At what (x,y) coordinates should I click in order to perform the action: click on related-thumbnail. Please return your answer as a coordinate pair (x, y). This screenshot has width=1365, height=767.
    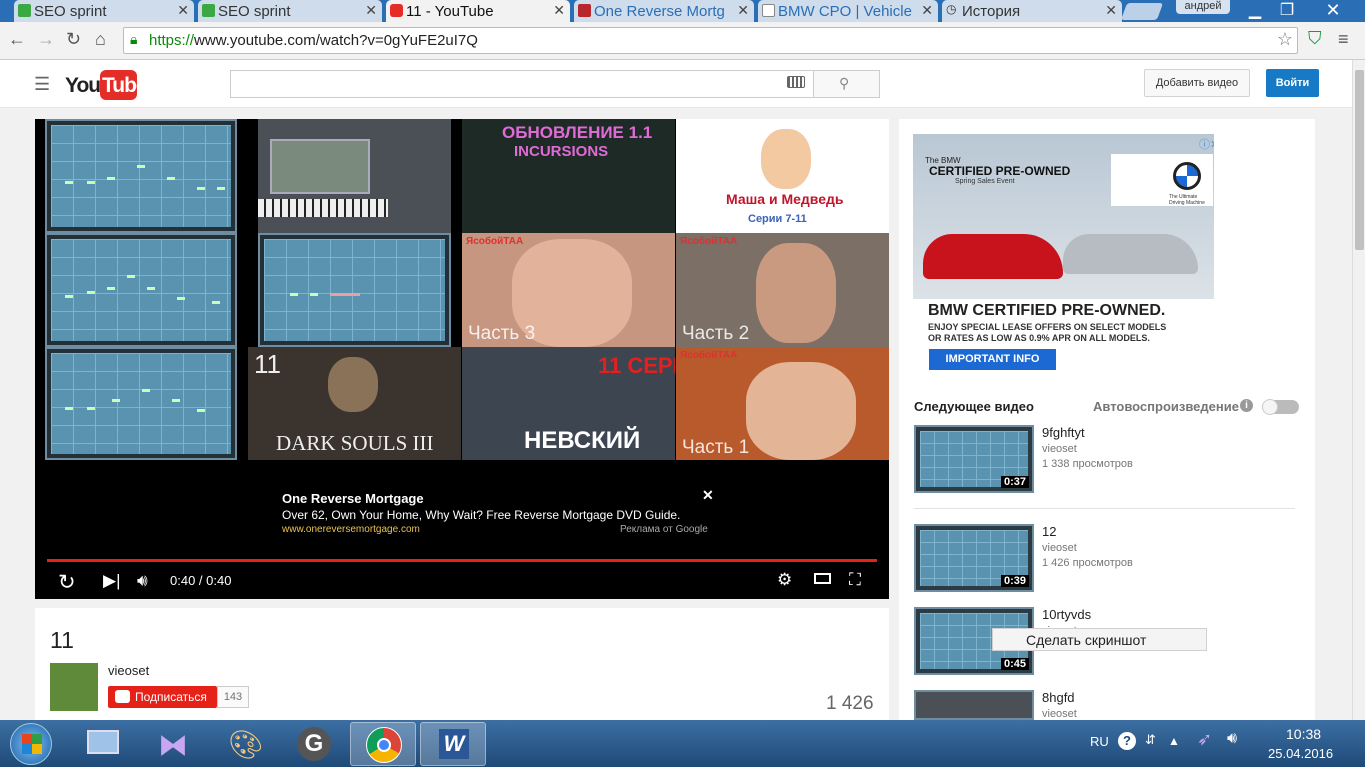
    Looking at the image, I should click on (974, 705).